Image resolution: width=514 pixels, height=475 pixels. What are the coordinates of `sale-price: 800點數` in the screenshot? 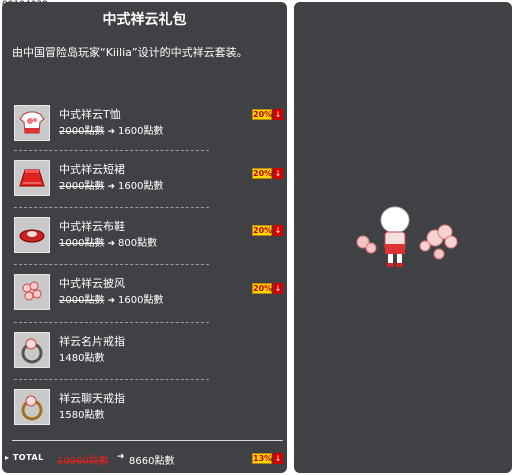 It's located at (138, 243).